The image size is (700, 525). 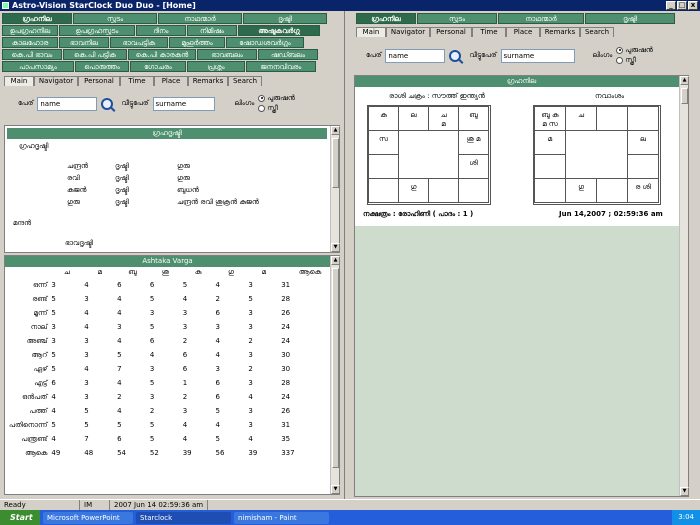 I want to click on tab-3-4: ഷഡ്ബലം, so click(x=288, y=54).